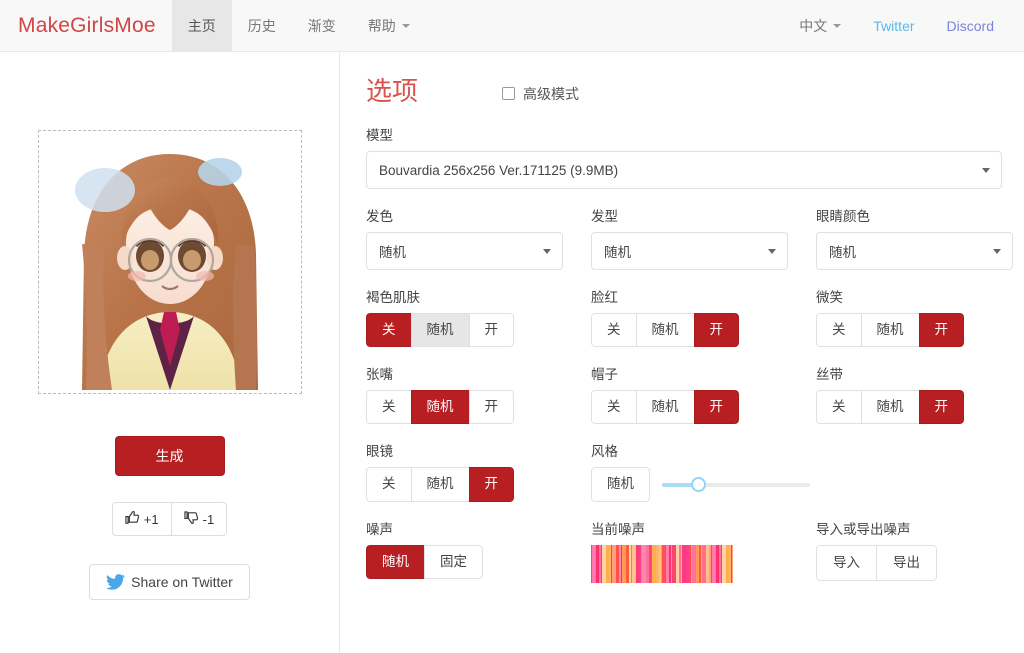  Describe the element at coordinates (132, 519) in the screenshot. I see `thumbs-up-icon` at that location.